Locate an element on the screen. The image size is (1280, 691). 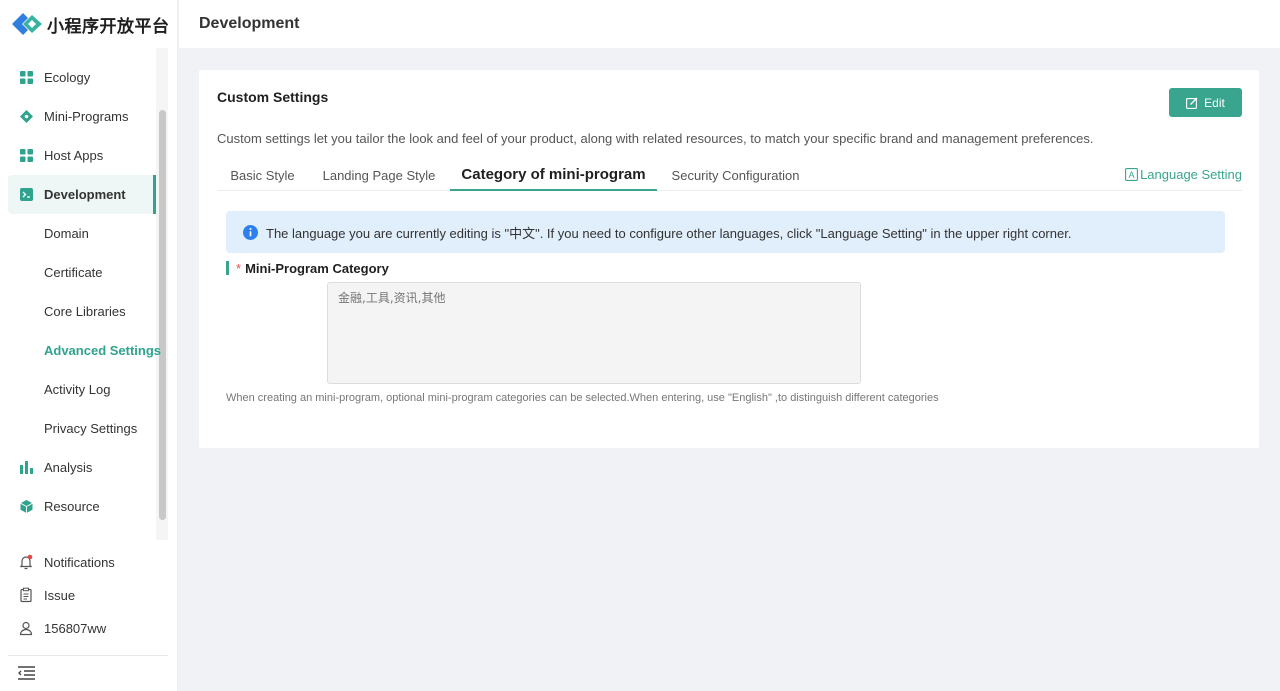
notifications-item: Notifications is located at coordinates (84, 562).